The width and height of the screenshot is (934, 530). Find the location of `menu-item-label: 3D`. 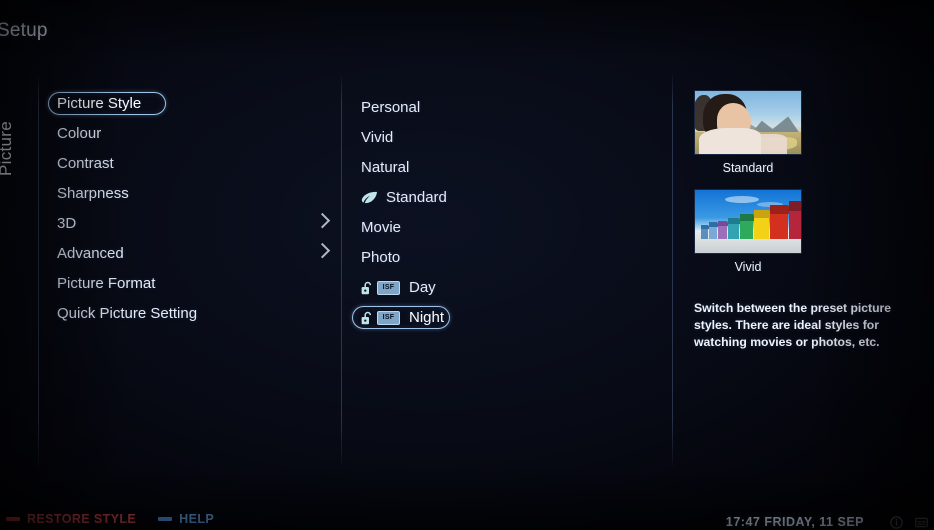

menu-item-label: 3D is located at coordinates (67, 223).